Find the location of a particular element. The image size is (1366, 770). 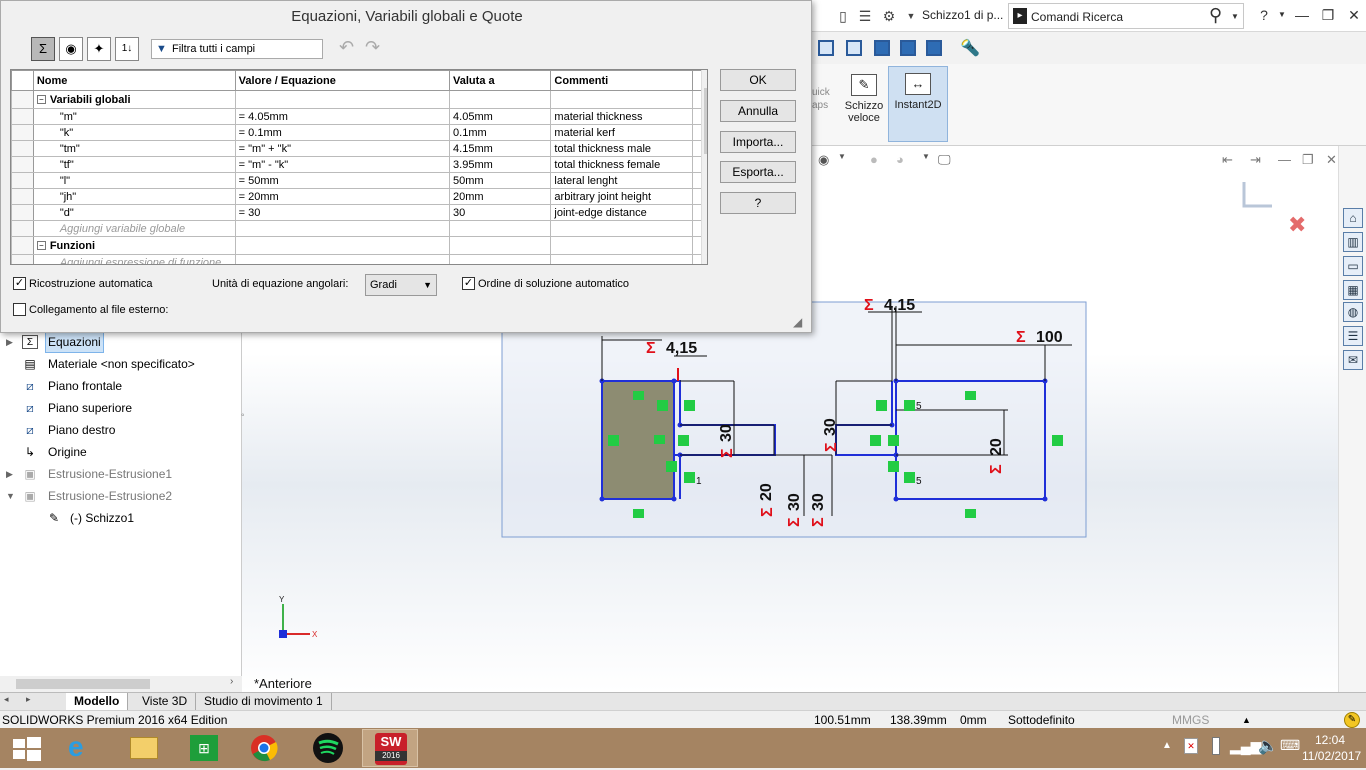

var-name: "k" is located at coordinates (134, 132).